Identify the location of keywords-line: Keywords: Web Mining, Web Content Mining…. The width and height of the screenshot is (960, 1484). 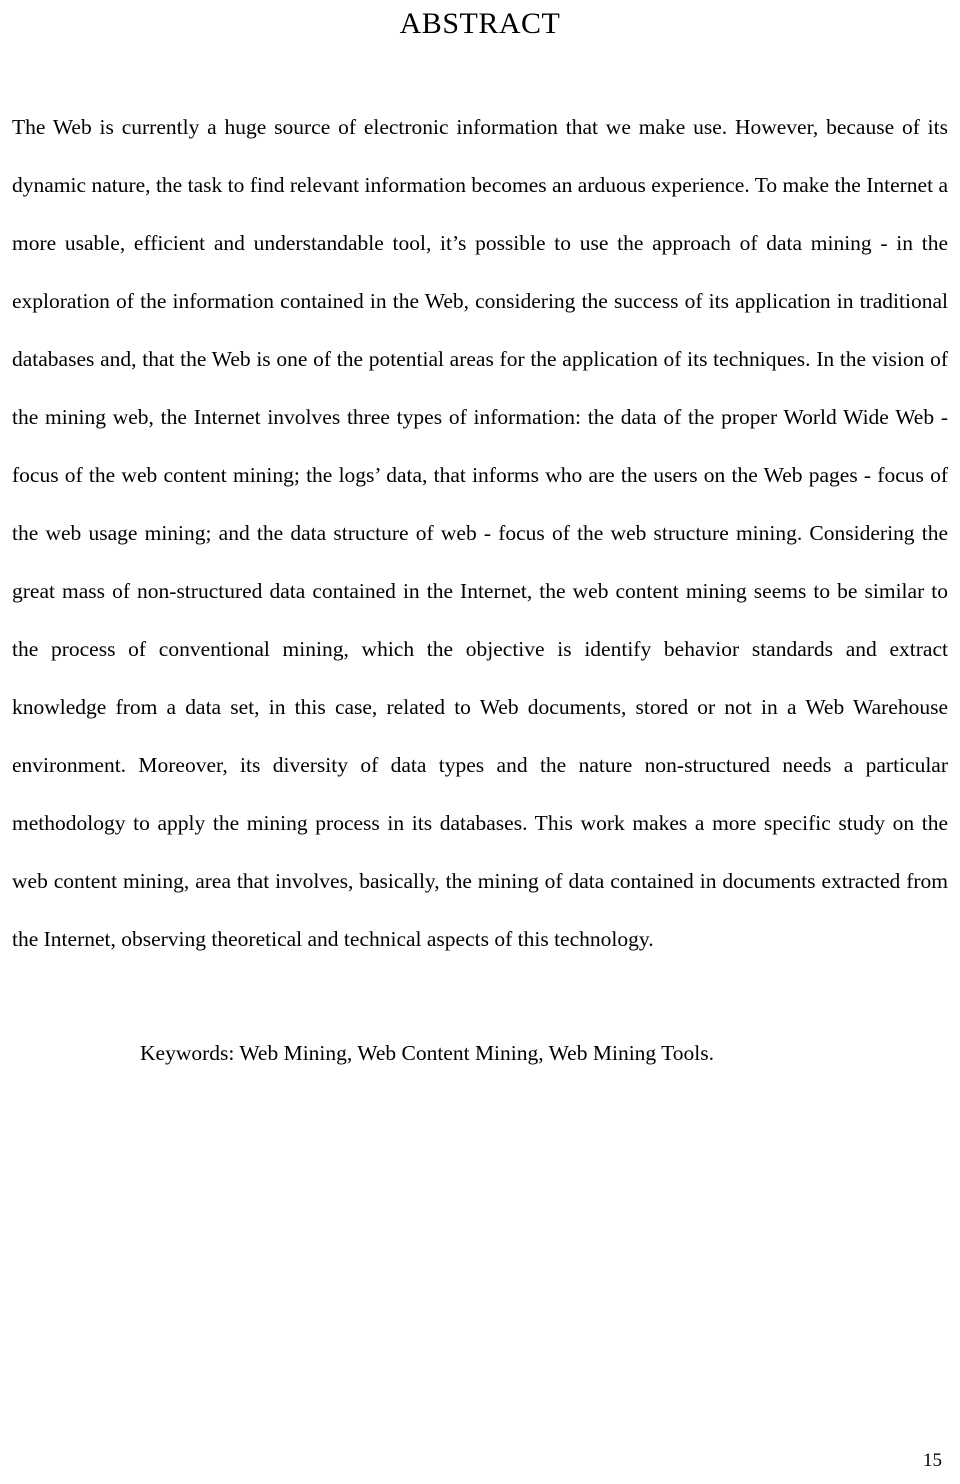
(427, 1053).